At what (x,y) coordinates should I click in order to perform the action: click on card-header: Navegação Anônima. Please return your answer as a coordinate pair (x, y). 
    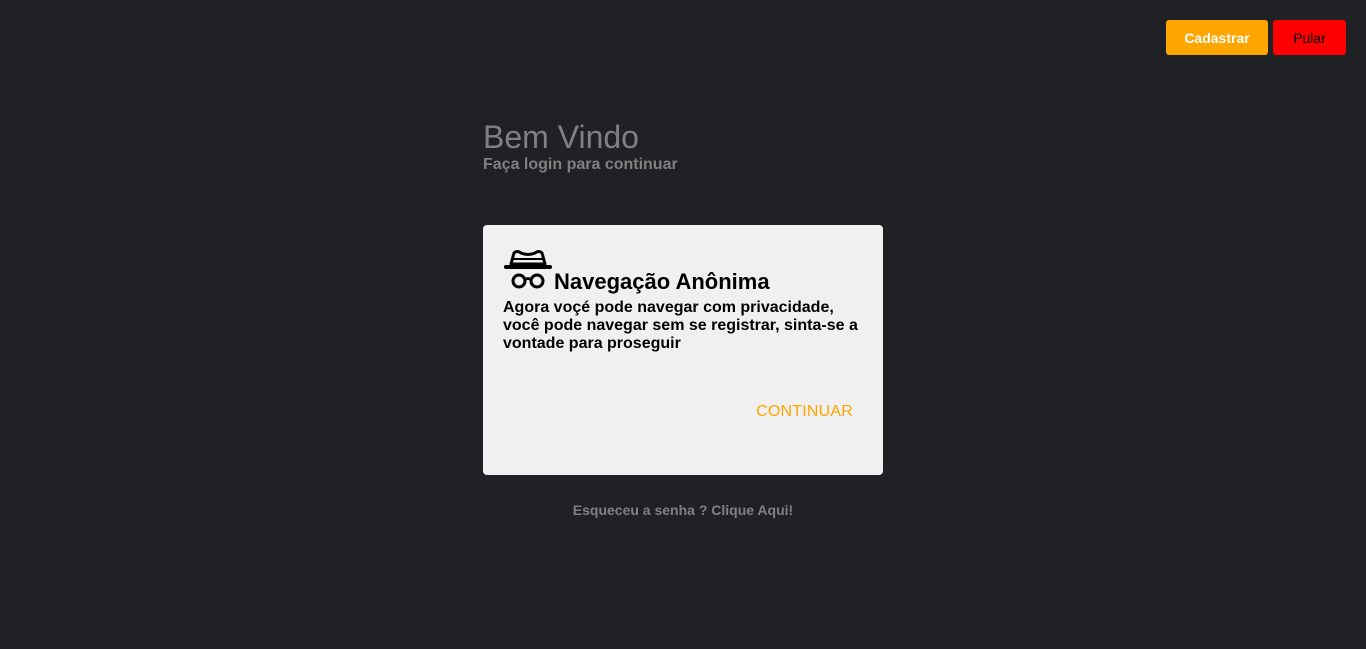
    Looking at the image, I should click on (683, 271).